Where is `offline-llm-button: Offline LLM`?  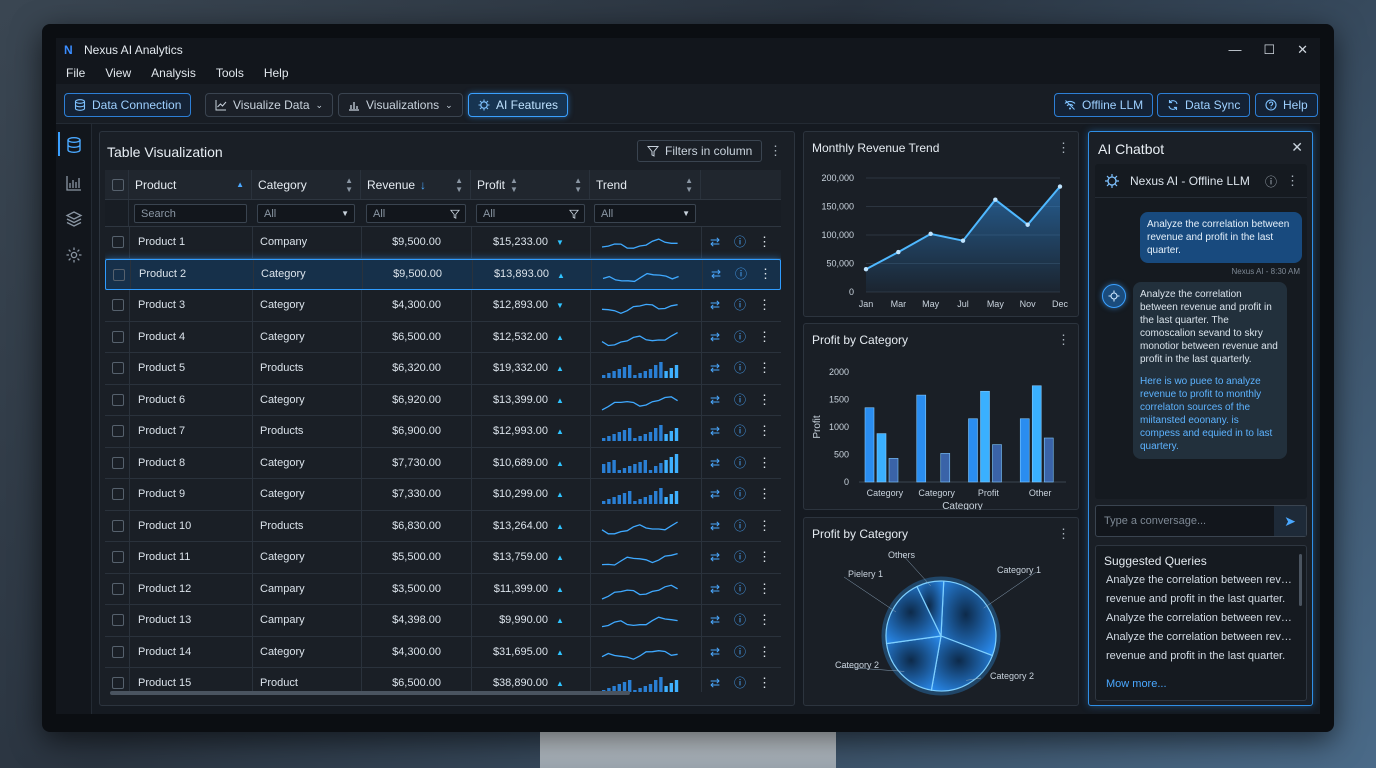
offline-llm-button: Offline LLM is located at coordinates (1104, 105).